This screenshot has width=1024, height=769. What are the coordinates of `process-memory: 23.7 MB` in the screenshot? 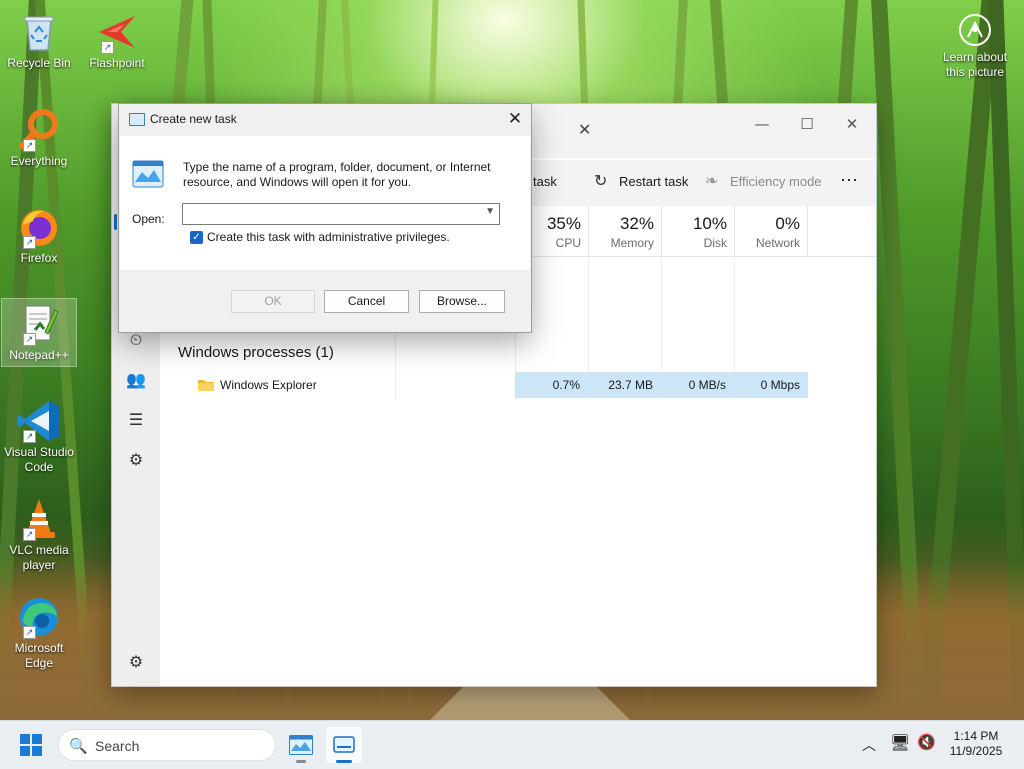 It's located at (624, 385).